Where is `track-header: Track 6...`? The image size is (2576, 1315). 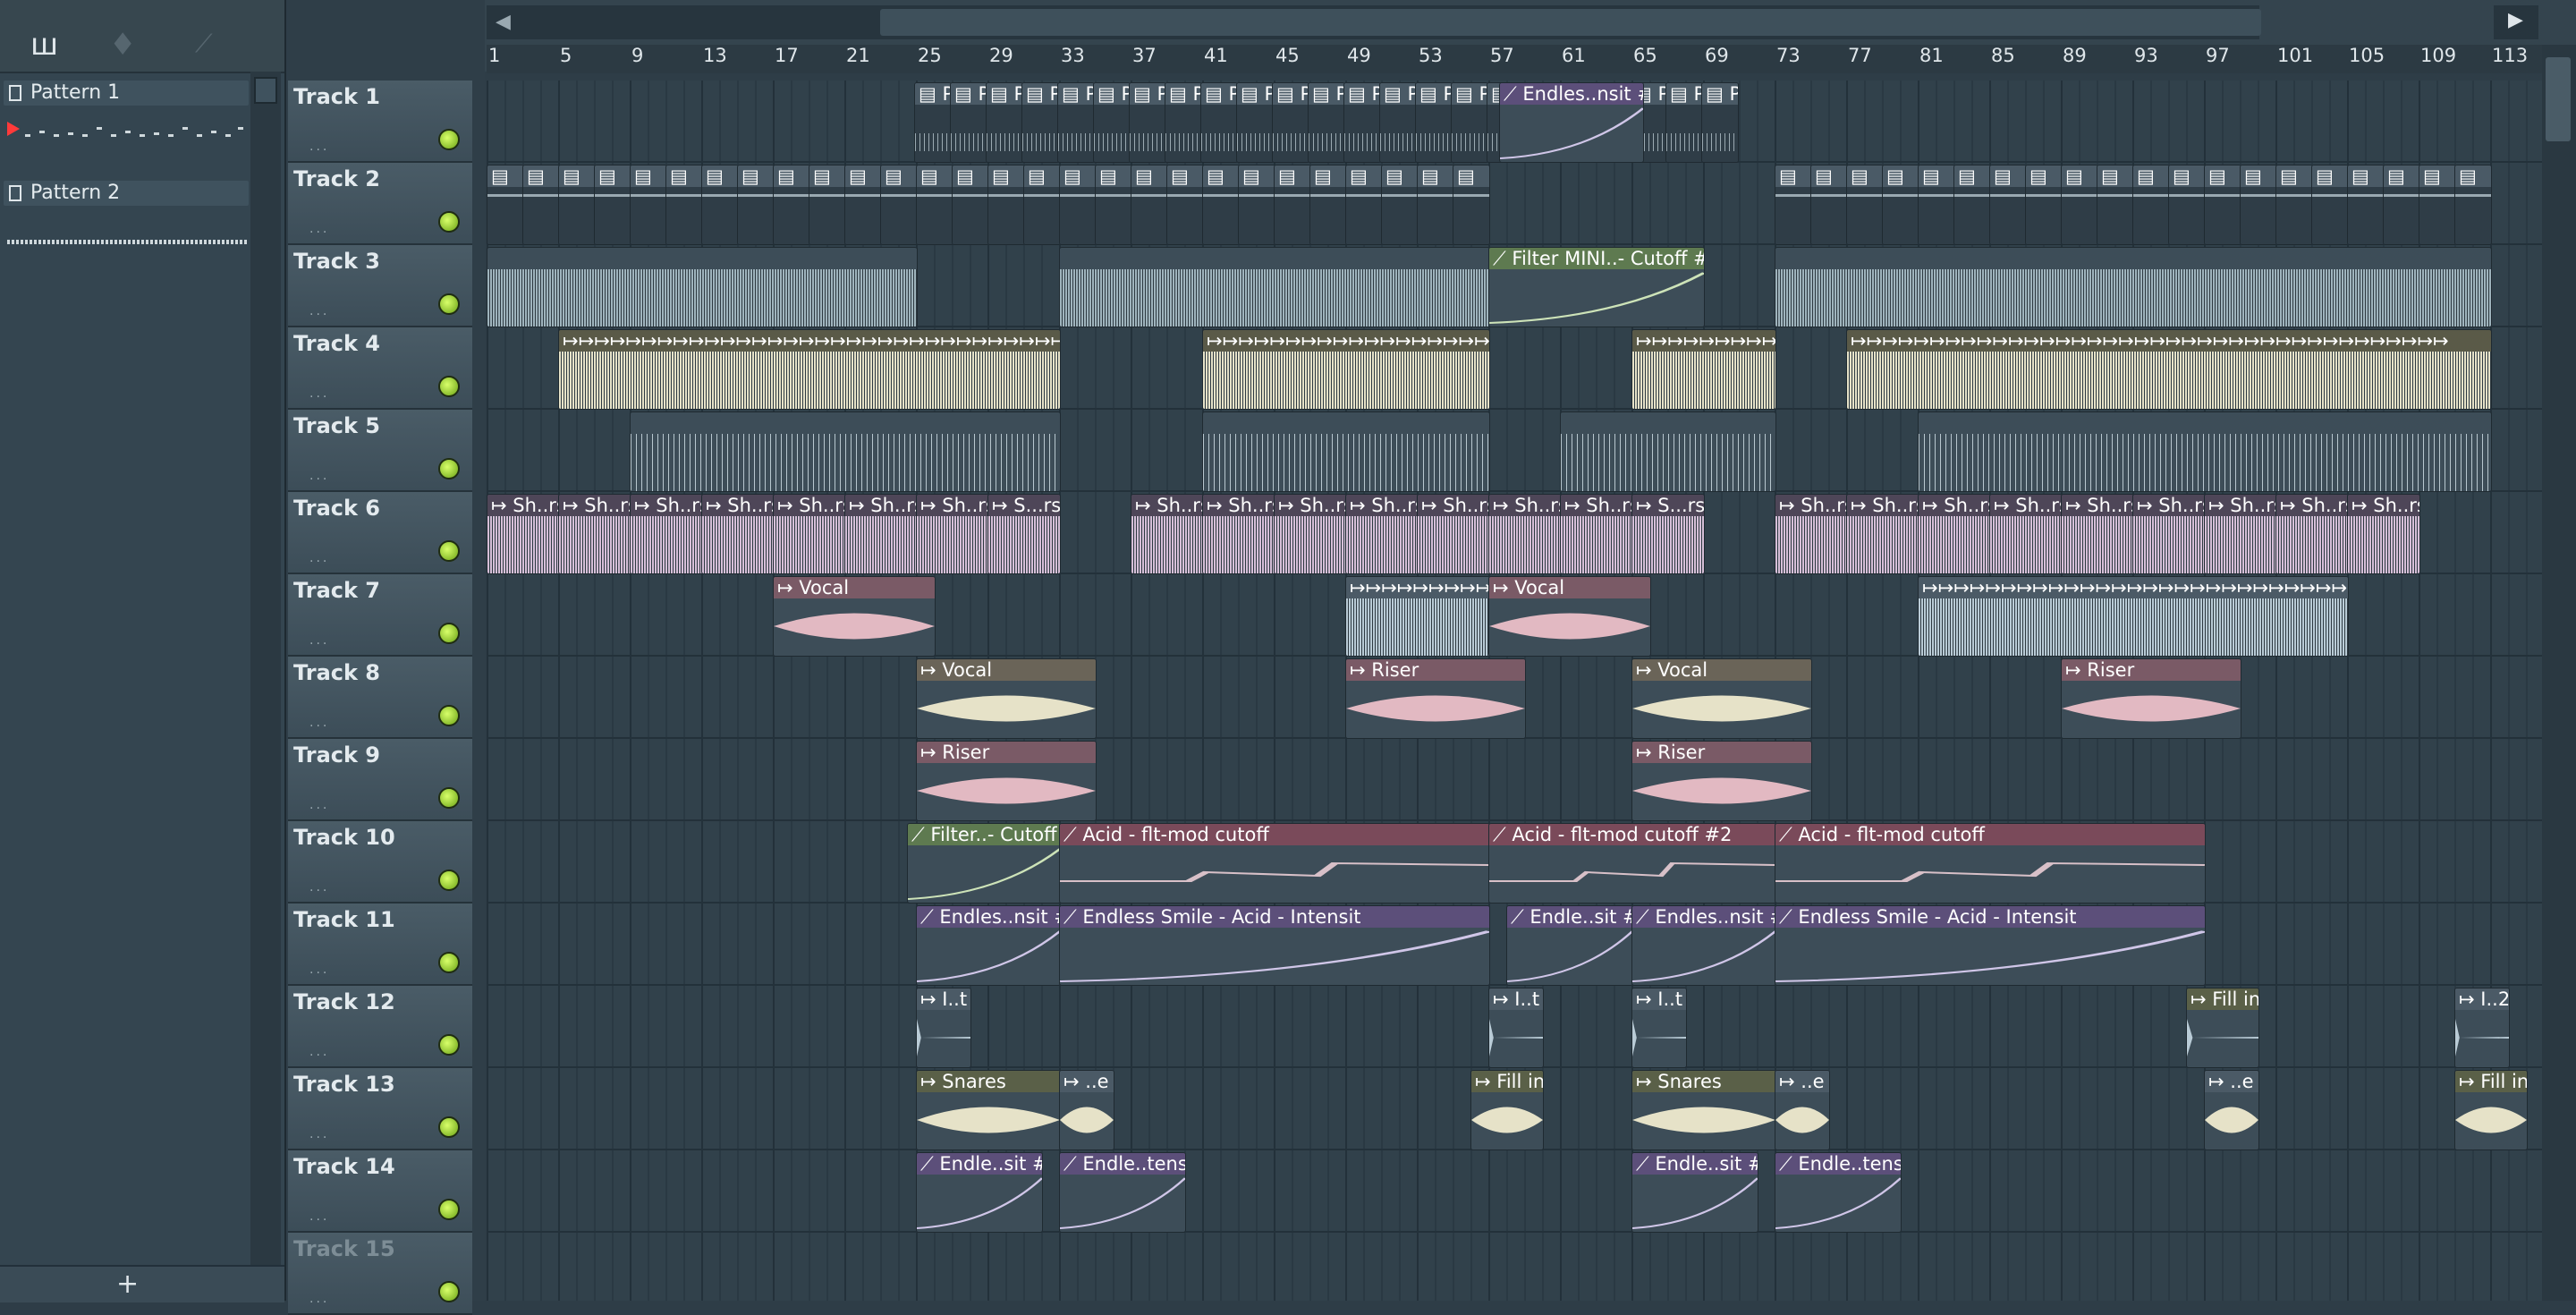 track-header: Track 6... is located at coordinates (380, 533).